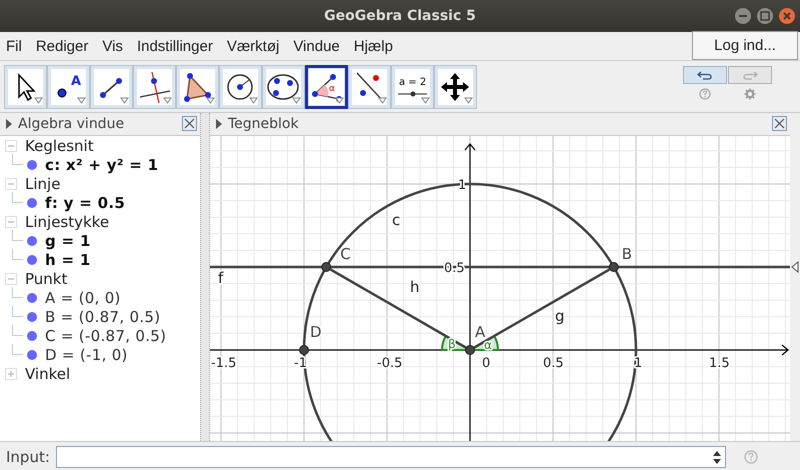 The height and width of the screenshot is (470, 800). Describe the element at coordinates (83, 297) in the screenshot. I see `algebra-entry: A = (0, 0)` at that location.